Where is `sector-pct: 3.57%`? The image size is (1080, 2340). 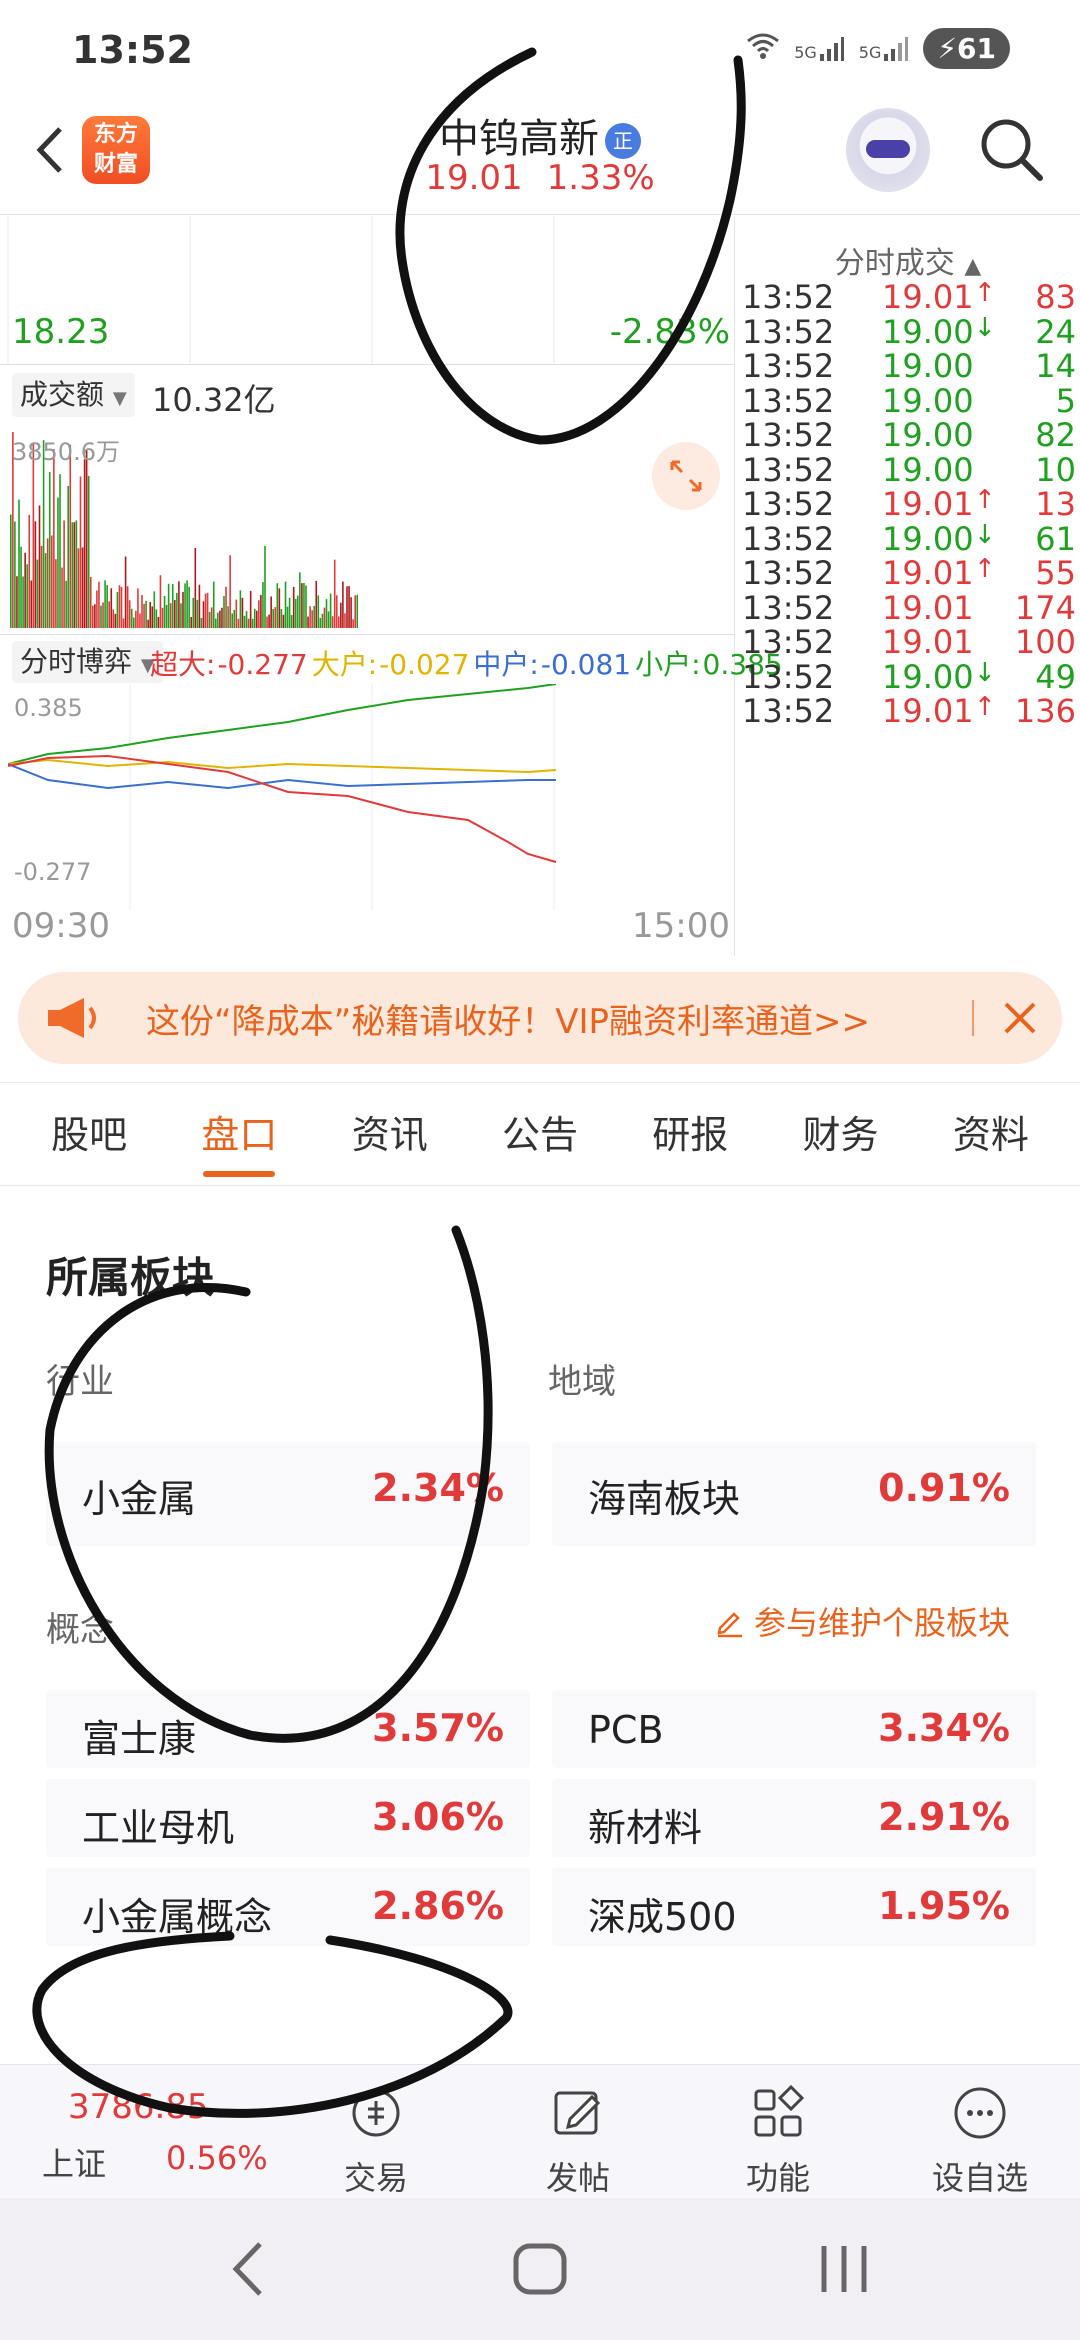 sector-pct: 3.57% is located at coordinates (438, 1728).